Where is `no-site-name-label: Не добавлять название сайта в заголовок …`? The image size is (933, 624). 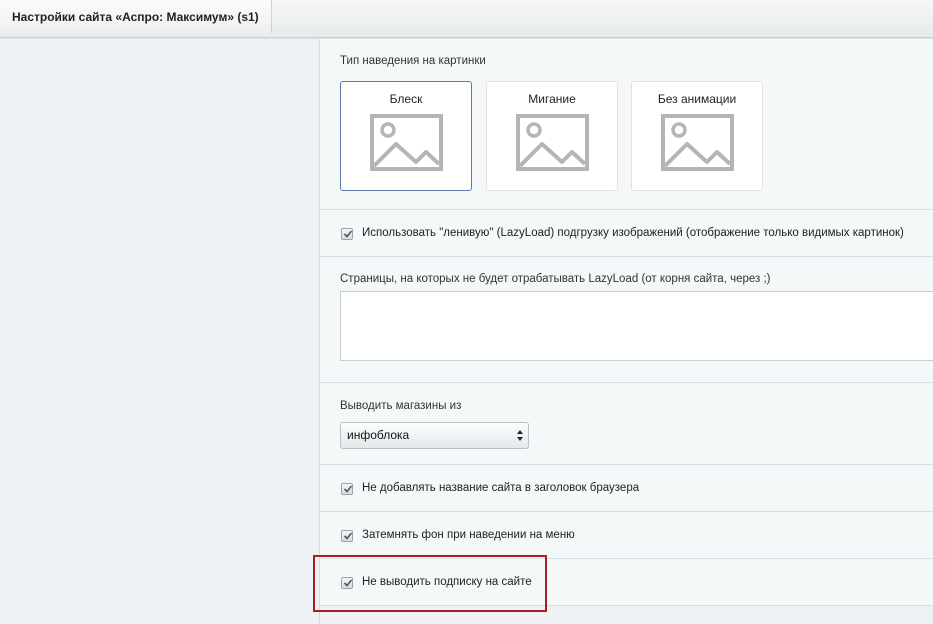 no-site-name-label: Не добавлять название сайта в заголовок … is located at coordinates (501, 488).